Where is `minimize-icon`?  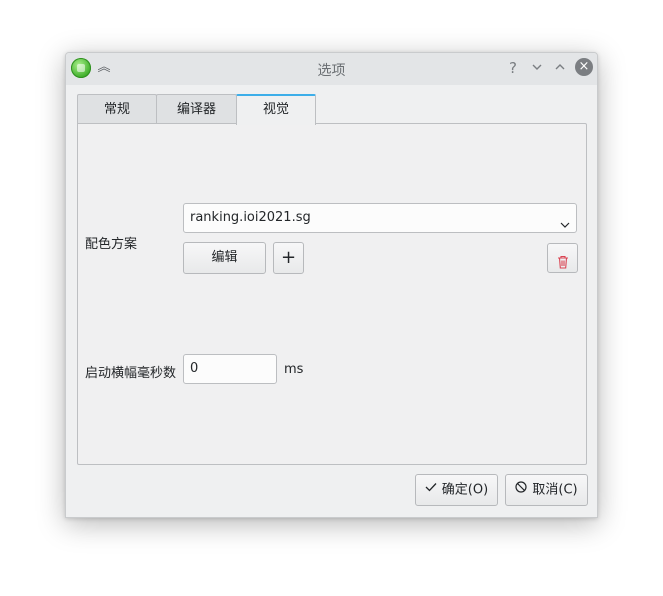
minimize-icon is located at coordinates (537, 68).